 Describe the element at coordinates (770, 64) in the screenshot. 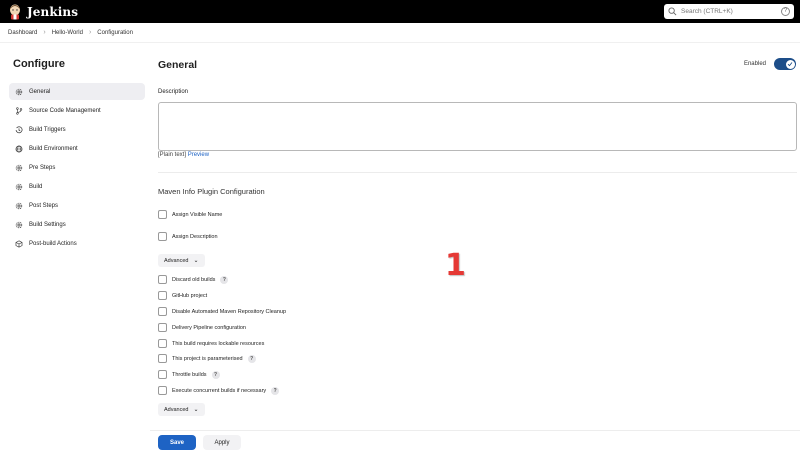

I see `enabled-control: Enabled` at that location.